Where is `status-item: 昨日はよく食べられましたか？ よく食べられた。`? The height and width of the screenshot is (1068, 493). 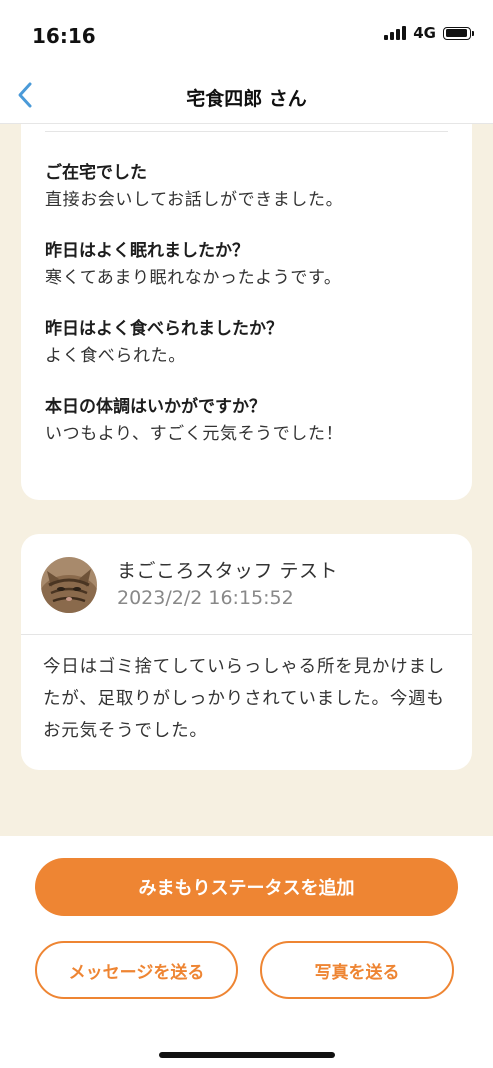 status-item: 昨日はよく食べられましたか？ よく食べられた。 is located at coordinates (246, 343).